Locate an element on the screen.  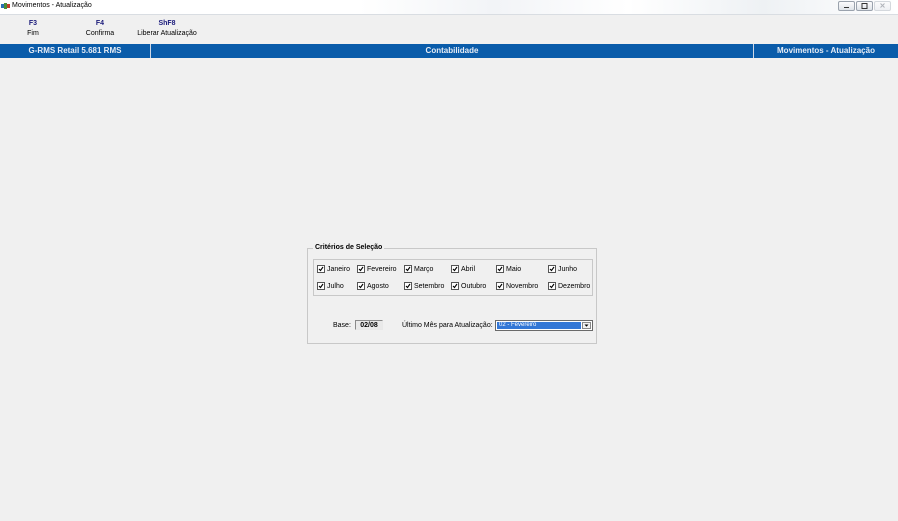
liberar-atualizacao-button: ShF8 Liberar Atualização is located at coordinates (167, 29).